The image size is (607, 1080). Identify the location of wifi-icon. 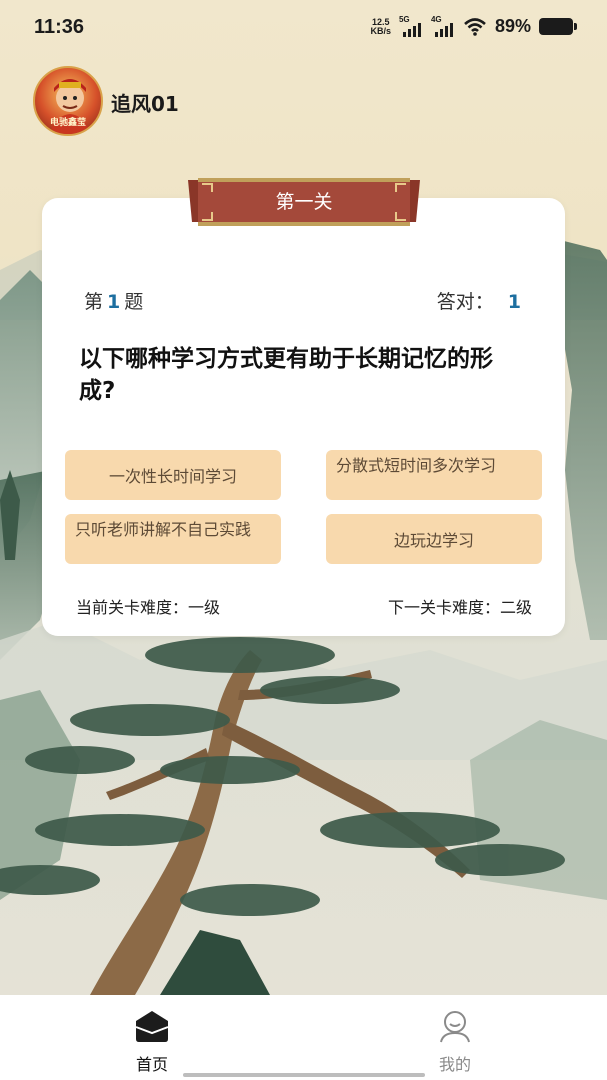
(475, 26).